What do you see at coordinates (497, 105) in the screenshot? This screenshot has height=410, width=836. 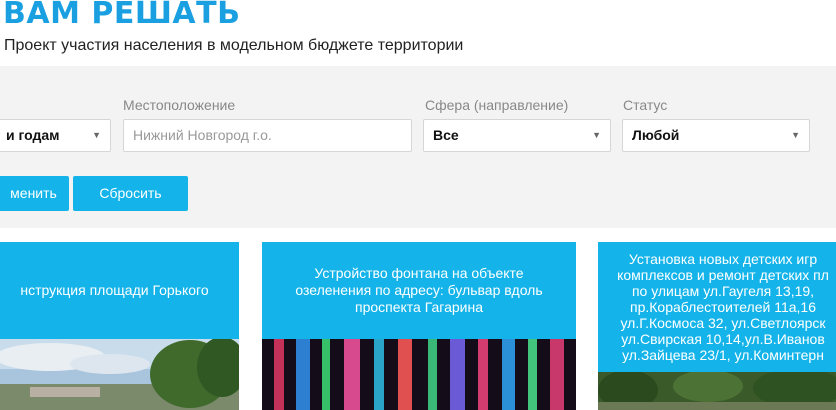 I see `sphere-label: Сфера (направление)` at bounding box center [497, 105].